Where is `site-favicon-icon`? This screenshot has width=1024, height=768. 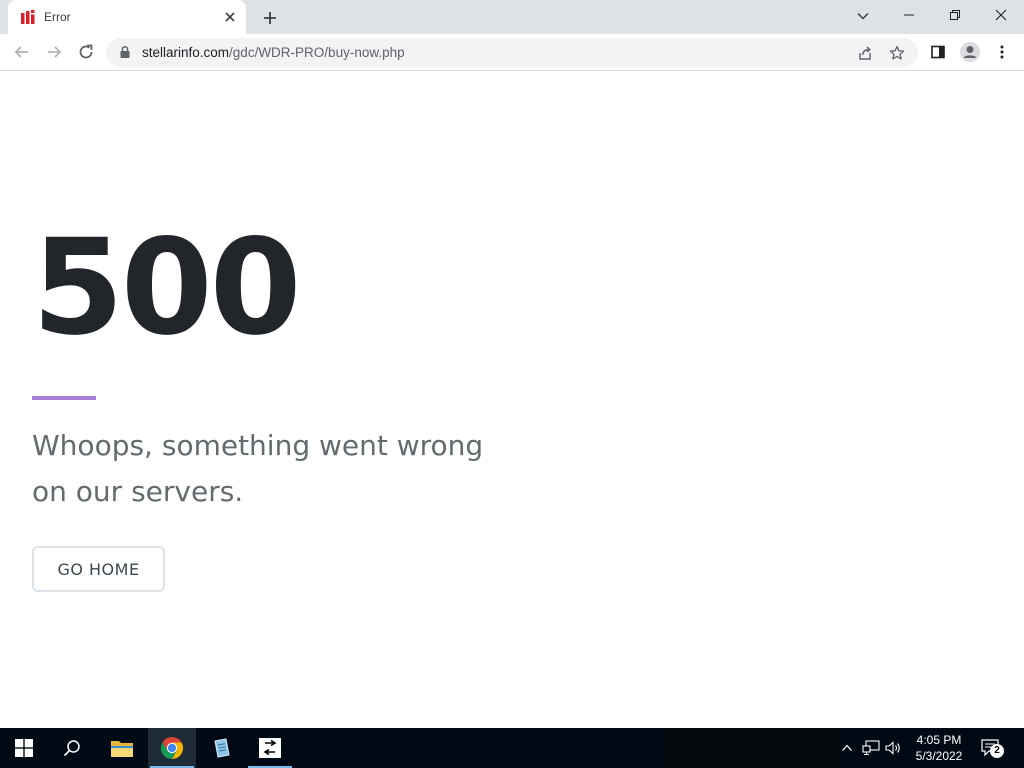 site-favicon-icon is located at coordinates (28, 17).